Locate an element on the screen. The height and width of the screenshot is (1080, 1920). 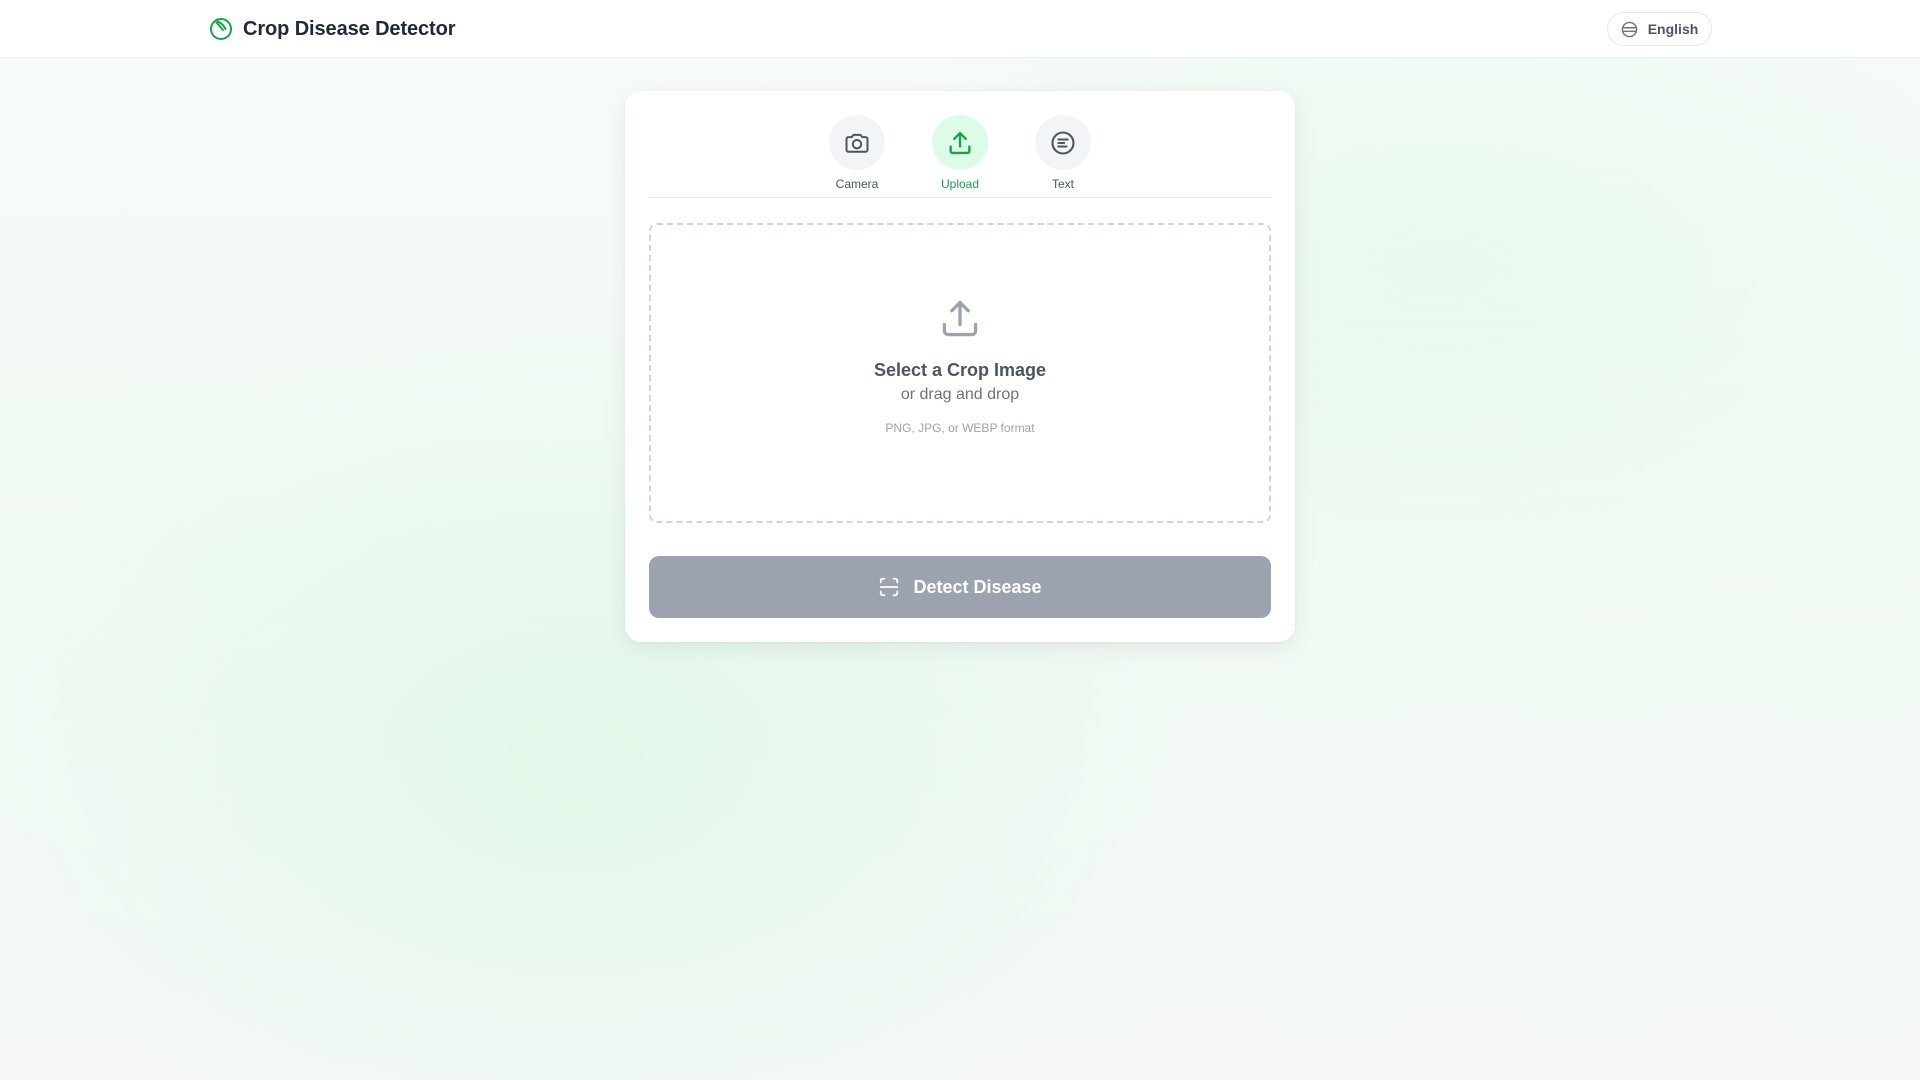
detect-disease-button: Detect Disease is located at coordinates (960, 587).